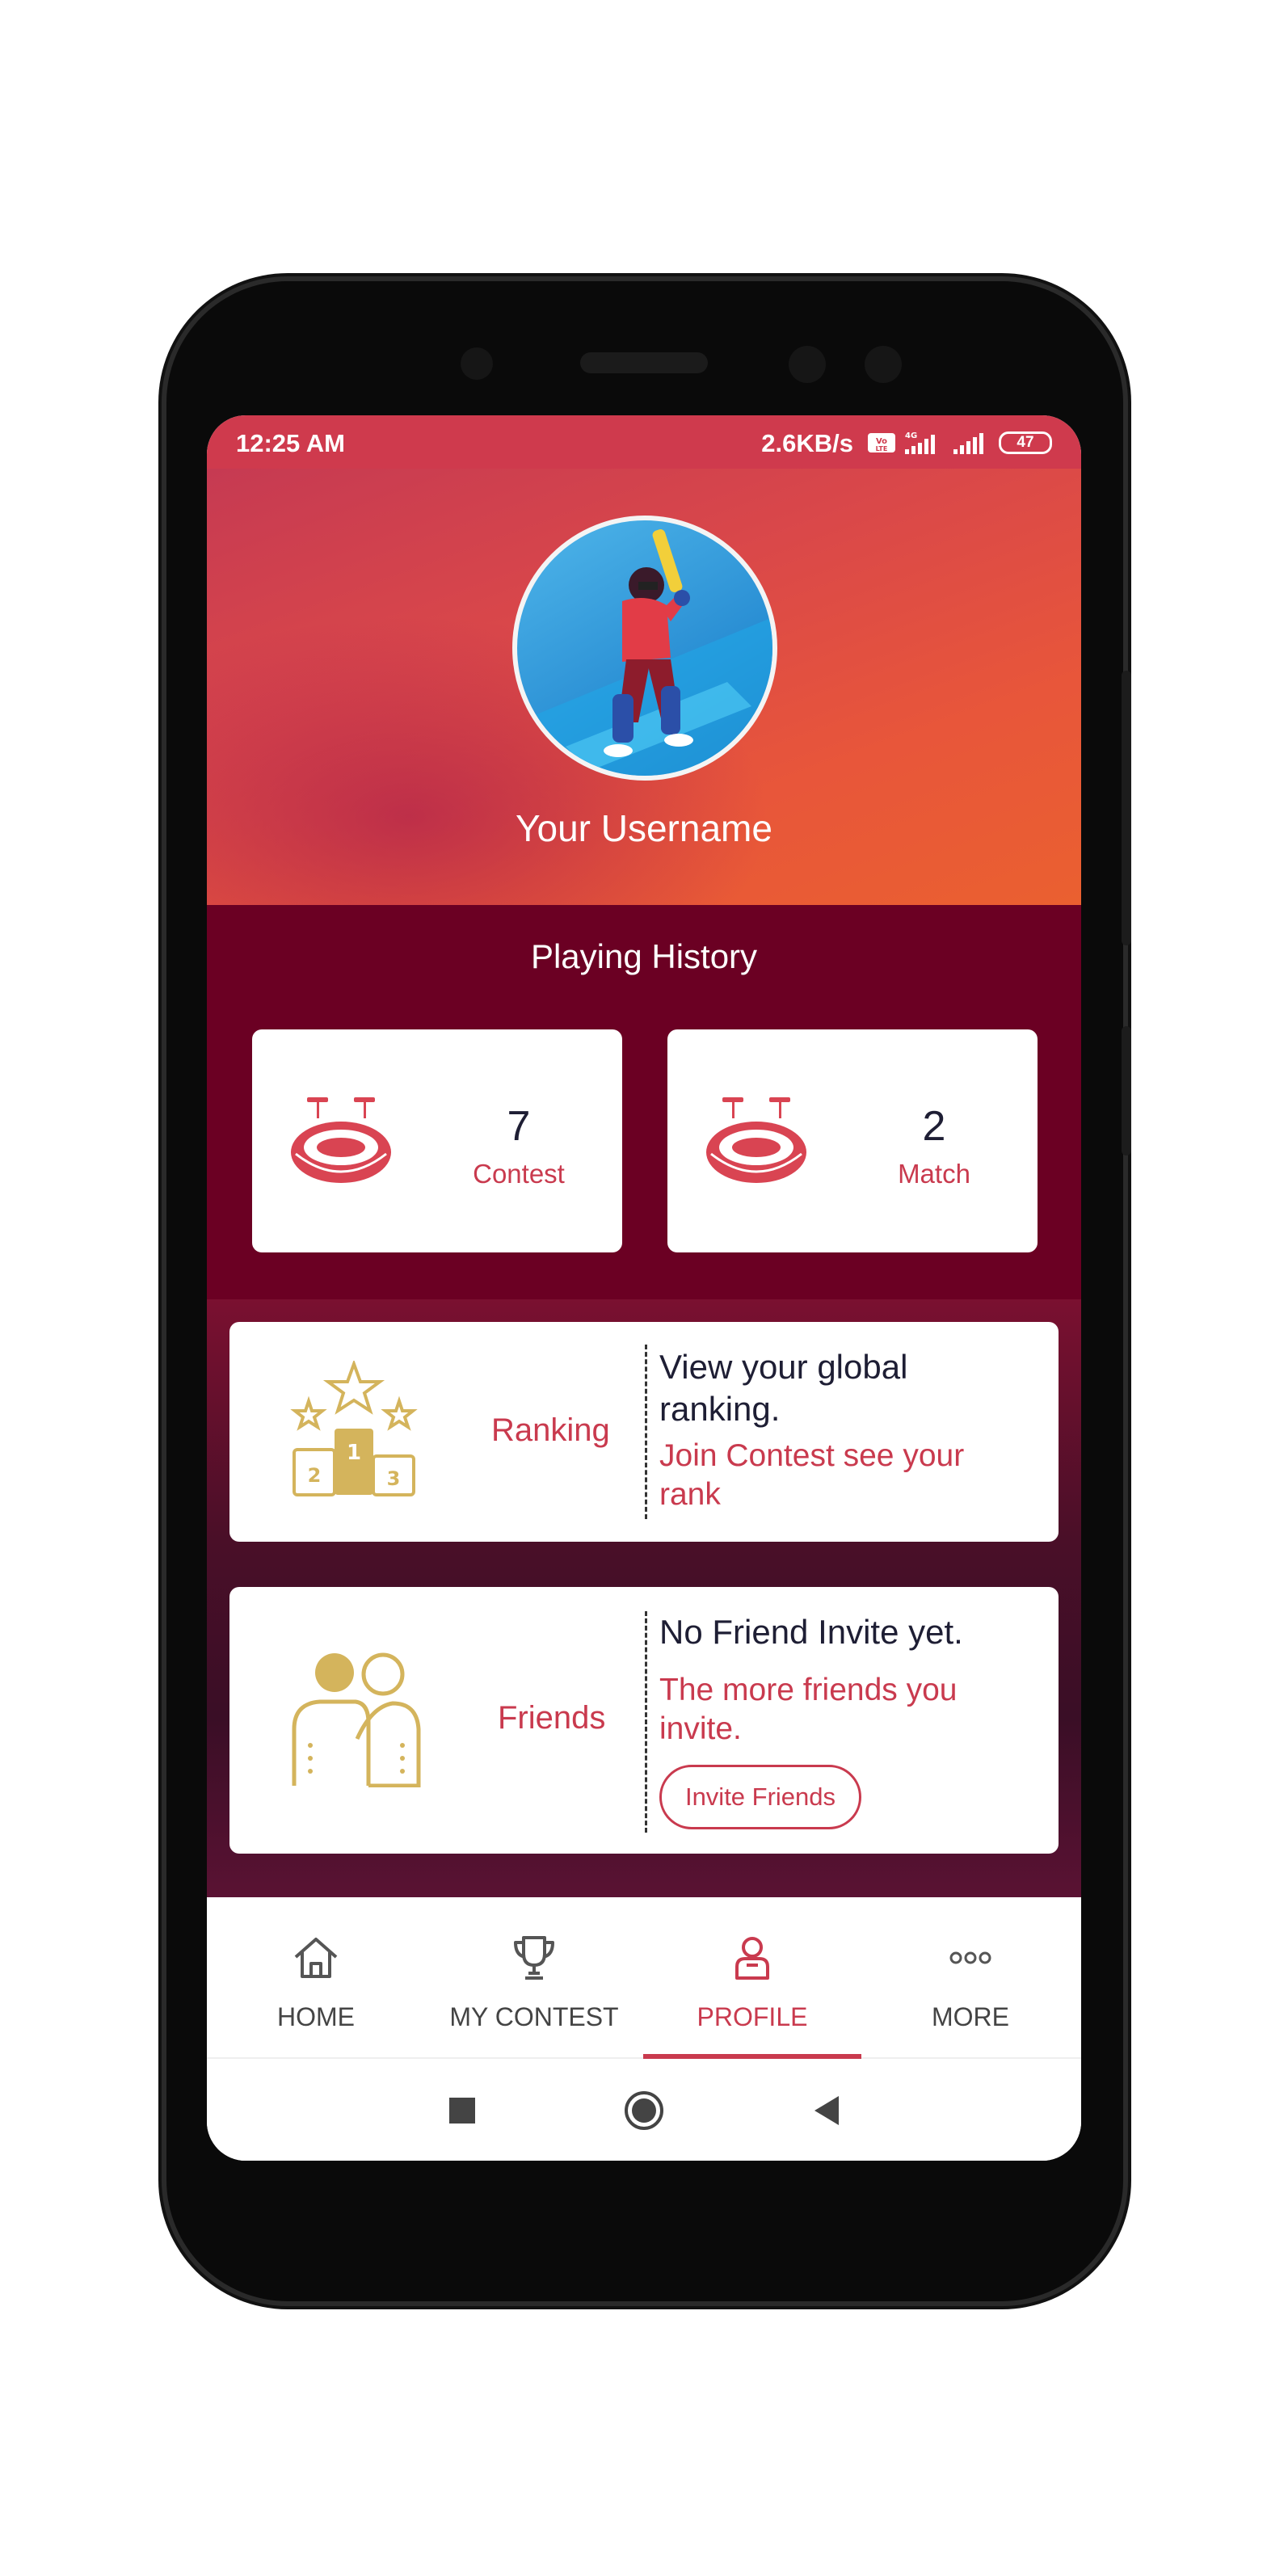  I want to click on active-tab-indicator, so click(752, 2056).